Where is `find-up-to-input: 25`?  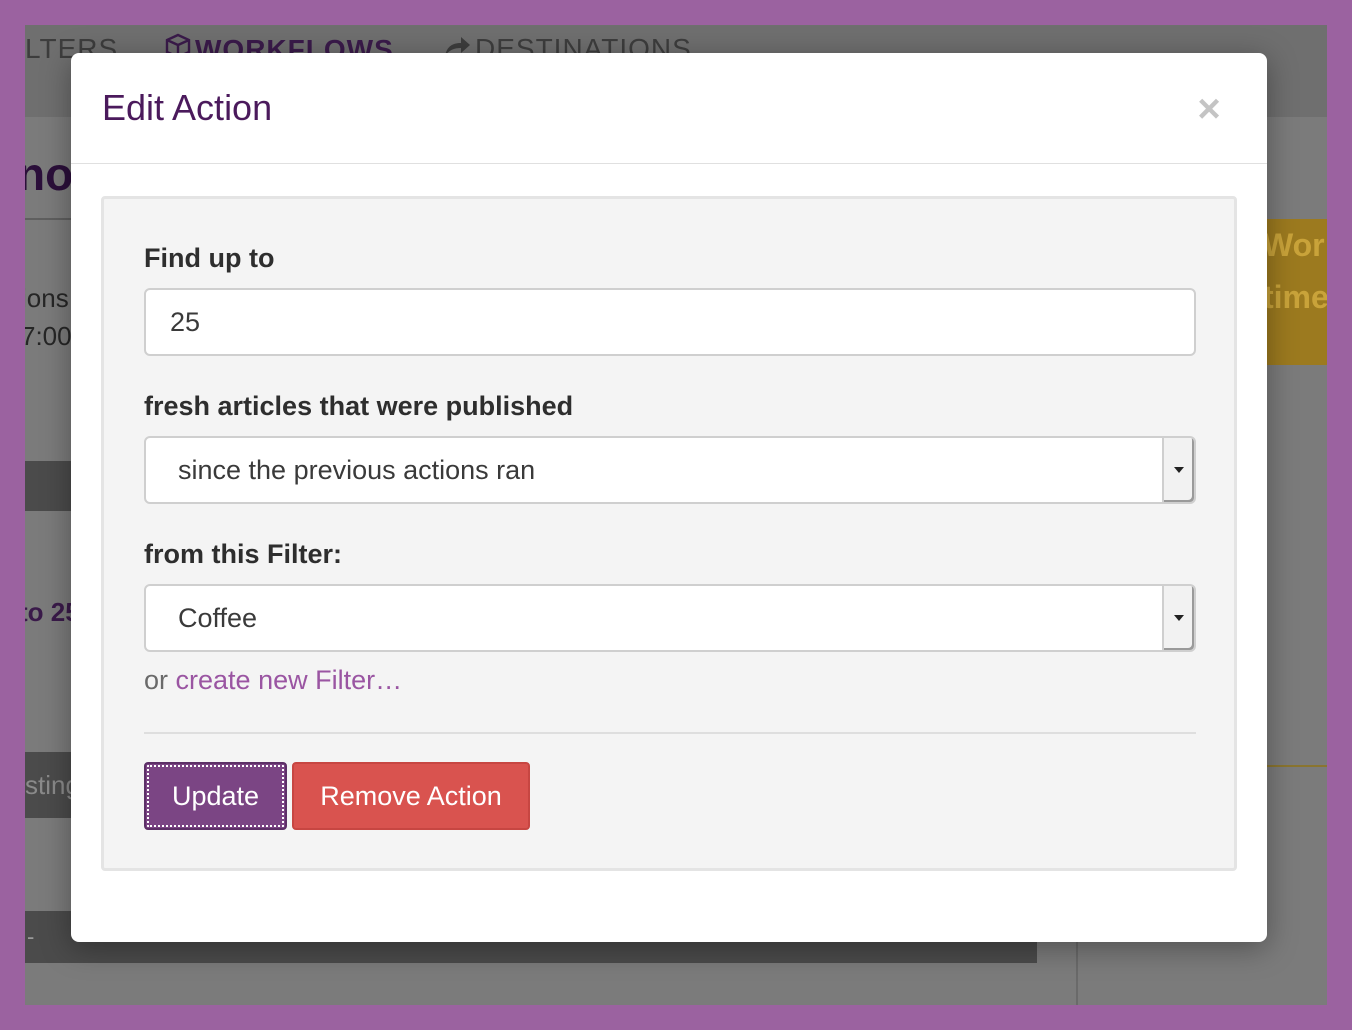
find-up-to-input: 25 is located at coordinates (670, 322).